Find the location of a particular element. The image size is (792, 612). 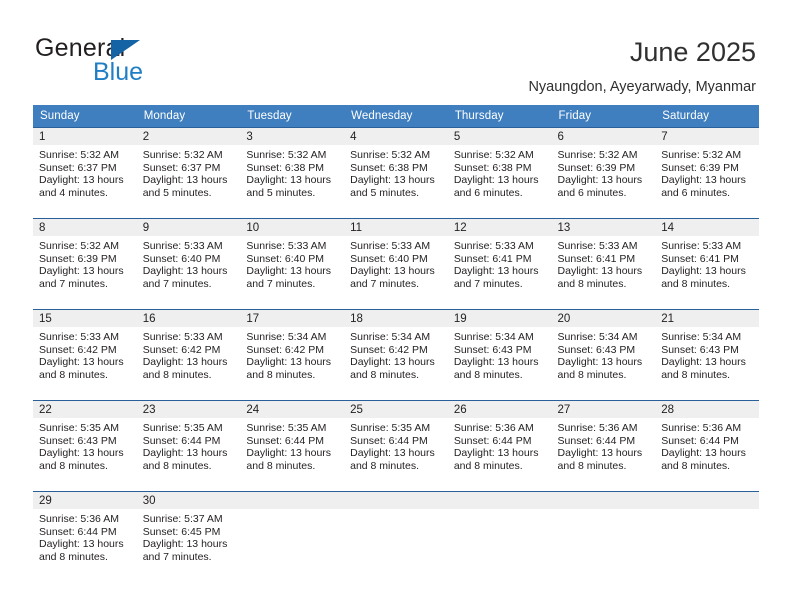

day-number: 18 is located at coordinates (396, 318).